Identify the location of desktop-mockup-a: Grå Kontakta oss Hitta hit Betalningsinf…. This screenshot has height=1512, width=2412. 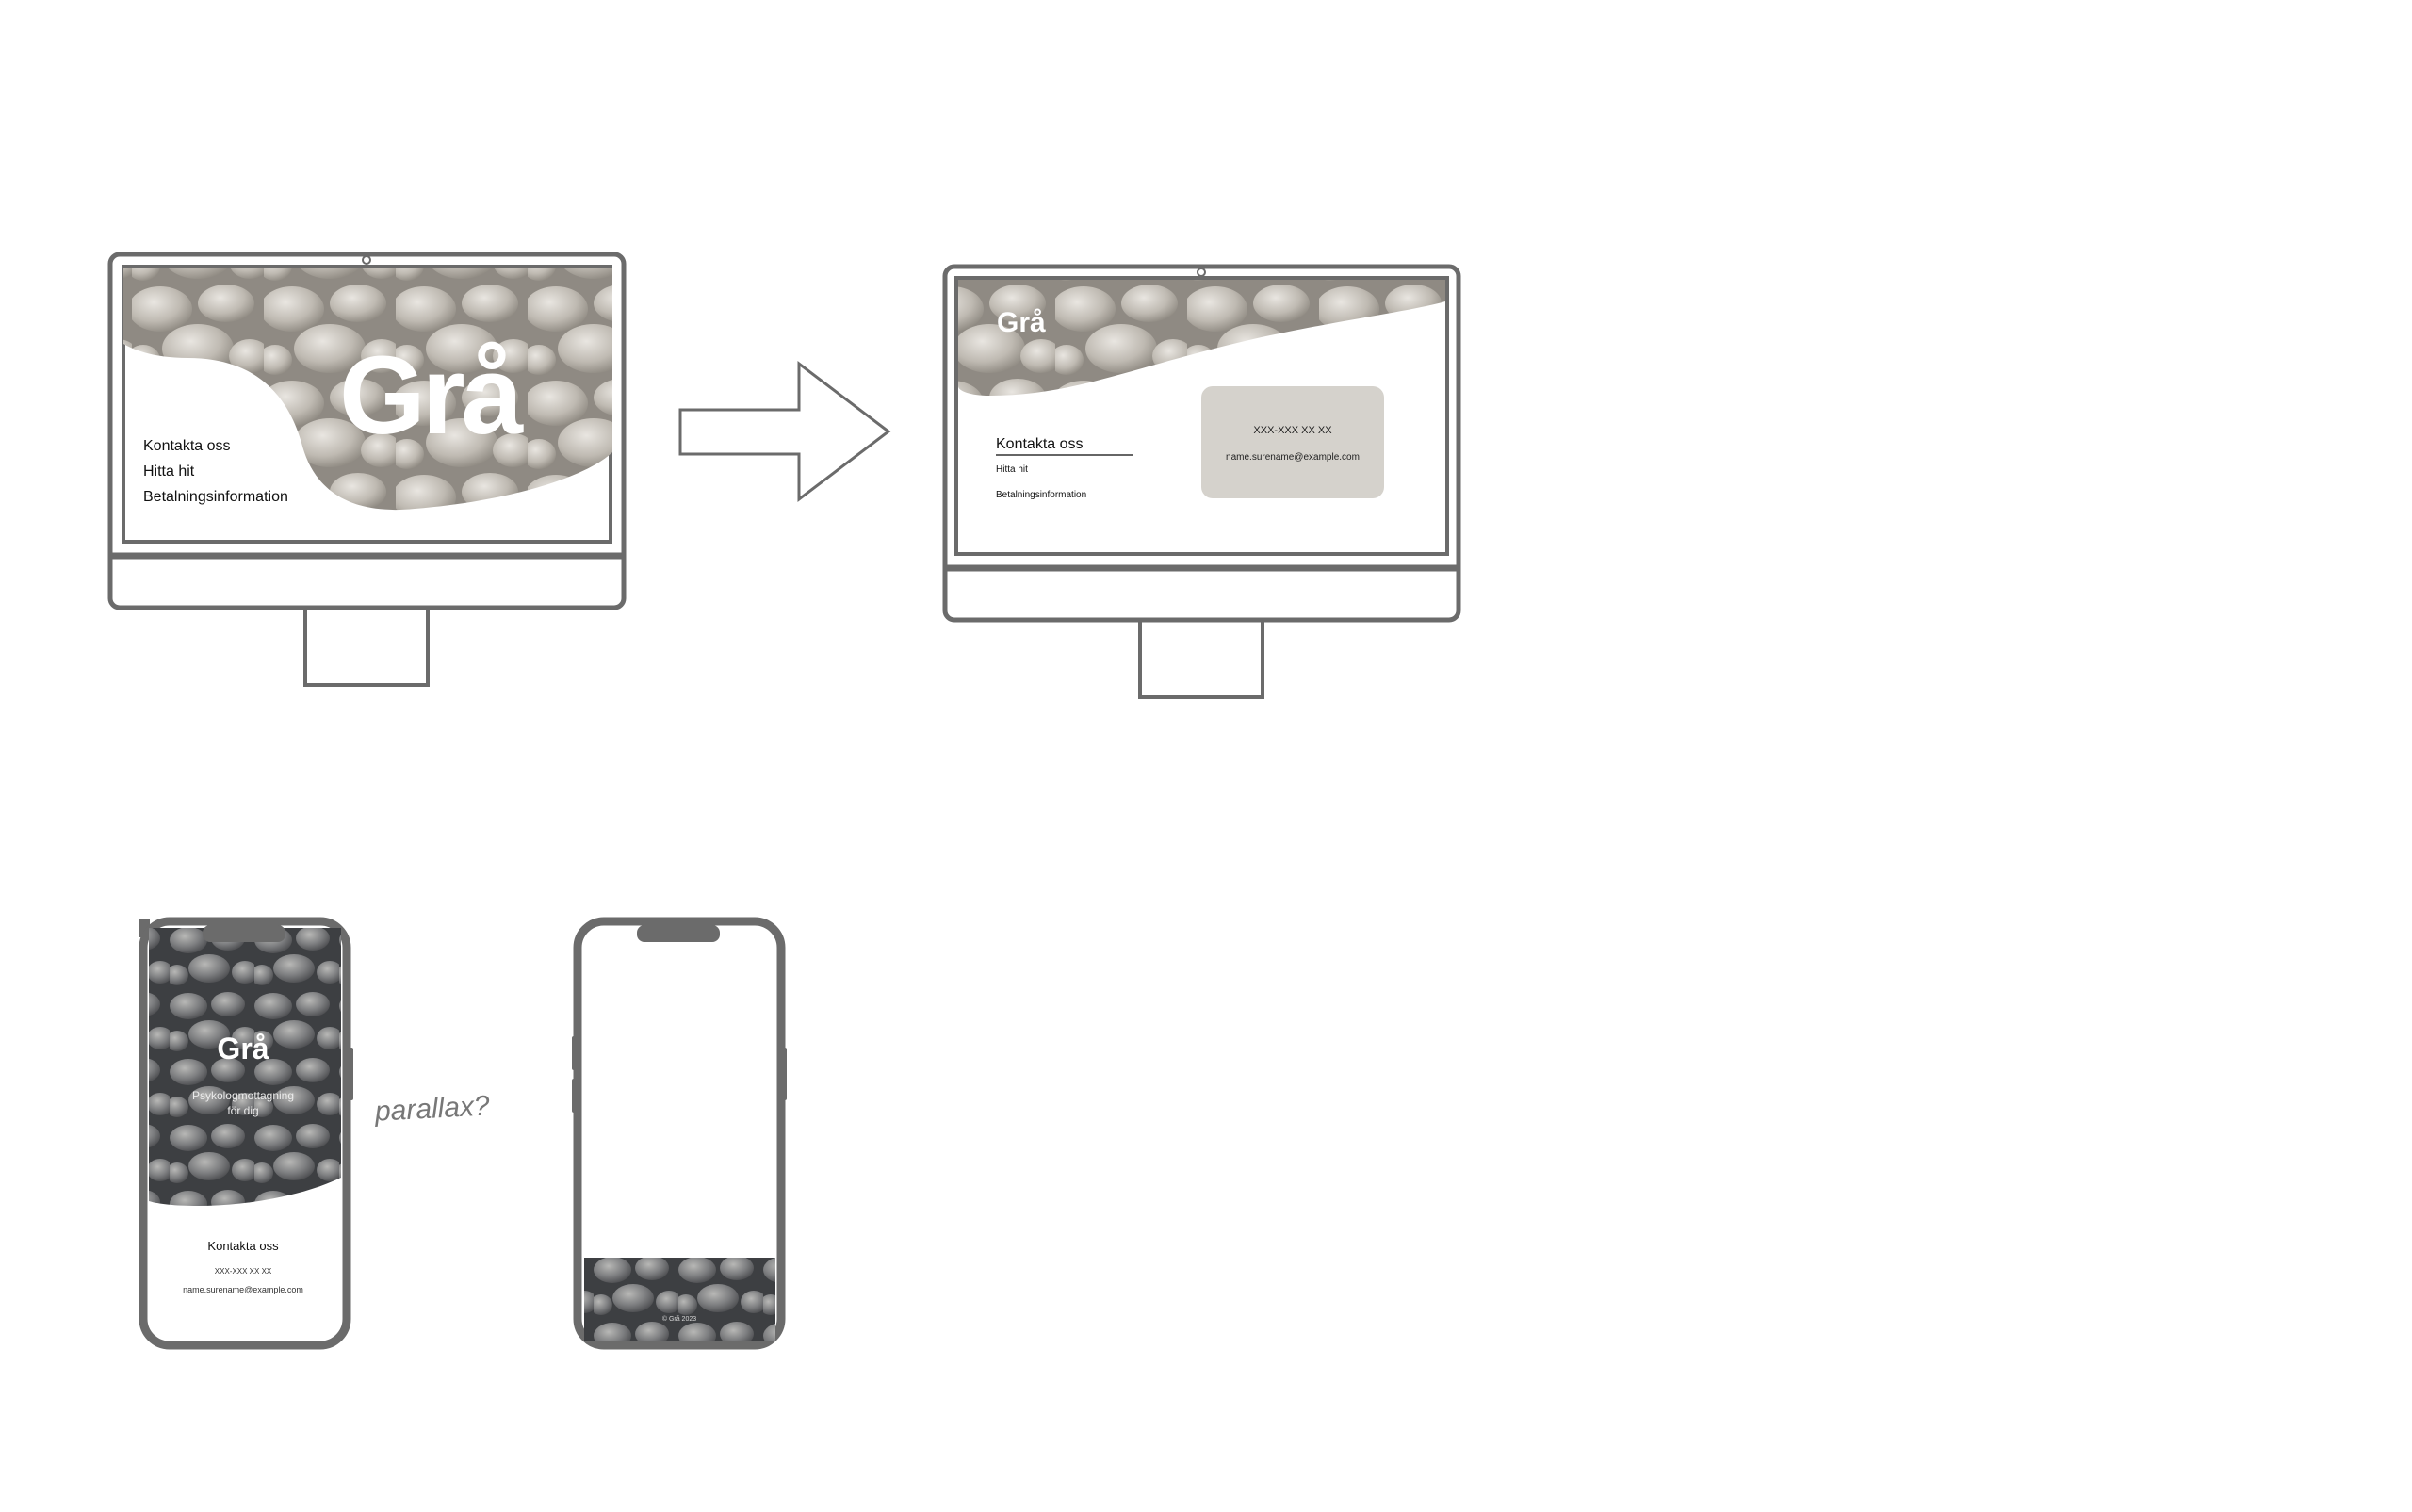
(367, 469).